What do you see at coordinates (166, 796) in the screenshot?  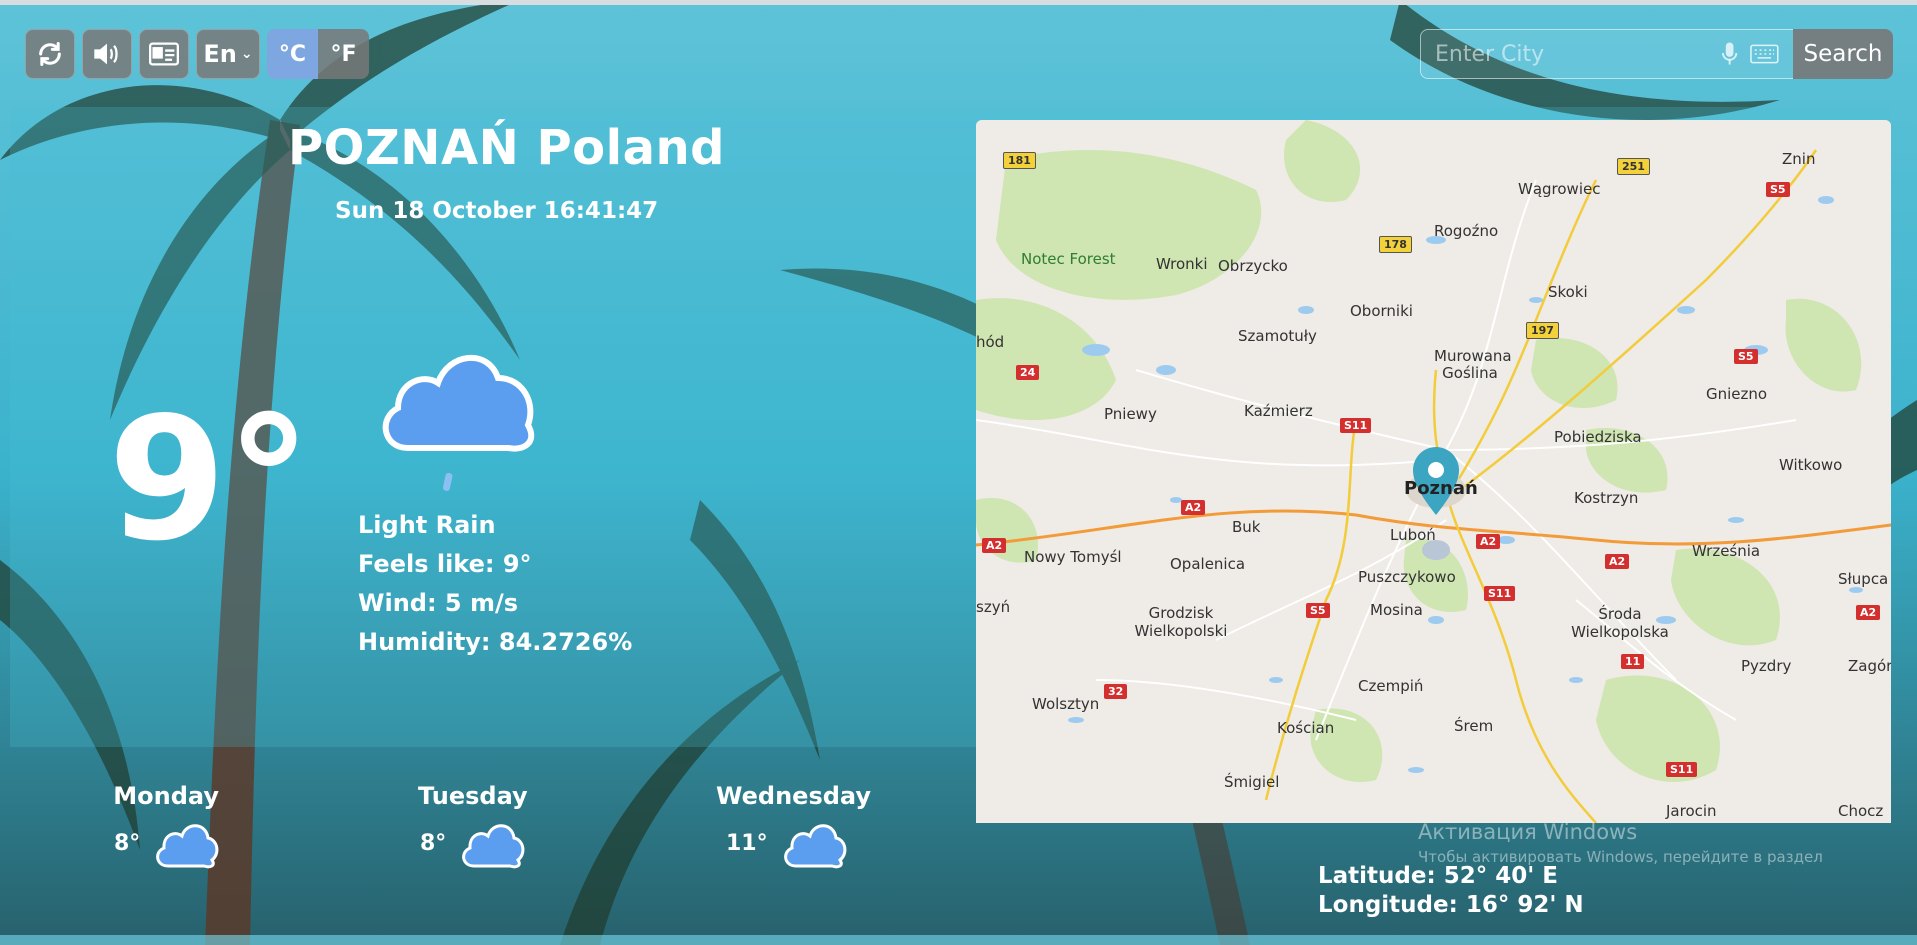 I see `forecast-day-name: Monday` at bounding box center [166, 796].